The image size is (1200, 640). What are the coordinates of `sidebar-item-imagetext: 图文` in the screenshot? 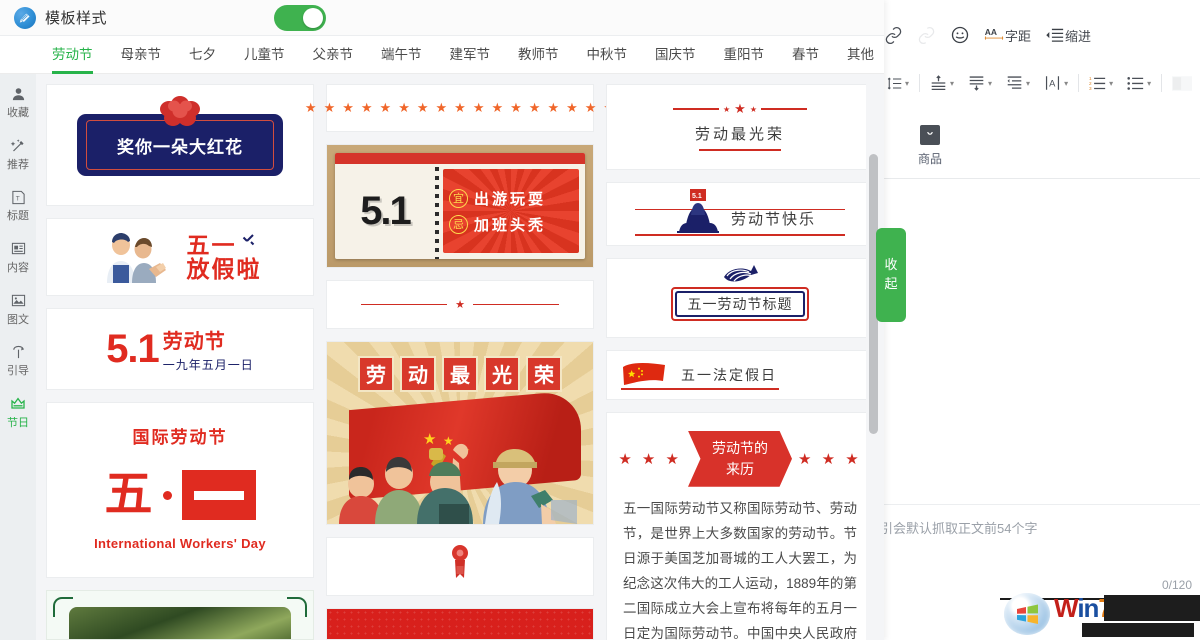 It's located at (18, 307).